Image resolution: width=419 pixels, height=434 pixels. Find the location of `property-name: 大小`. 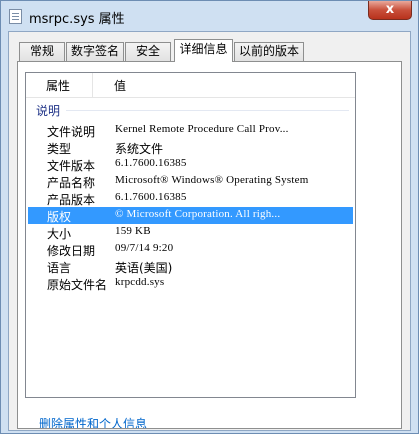

property-name: 大小 is located at coordinates (59, 234).